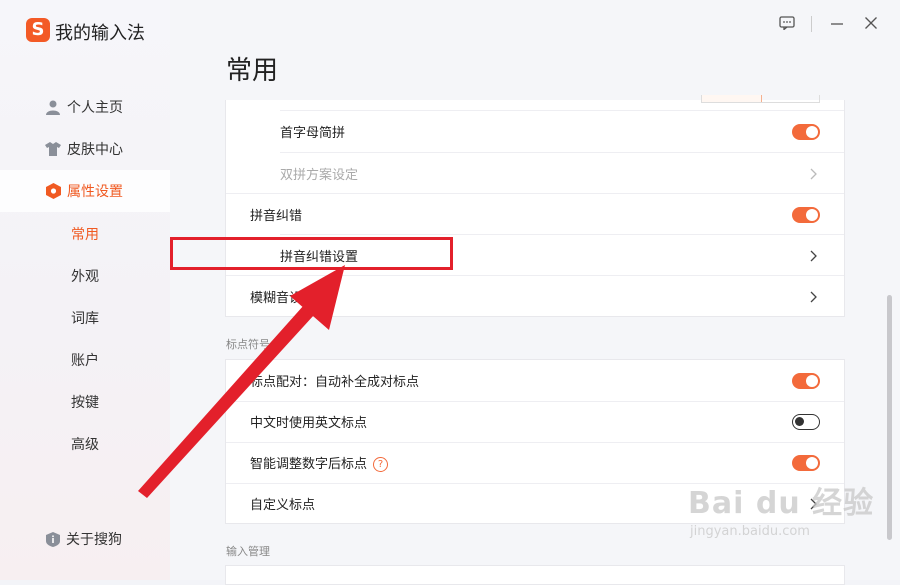  I want to click on baidu-jingyan-watermark: Bai du 经验 jingyan.baidu.com, so click(781, 508).